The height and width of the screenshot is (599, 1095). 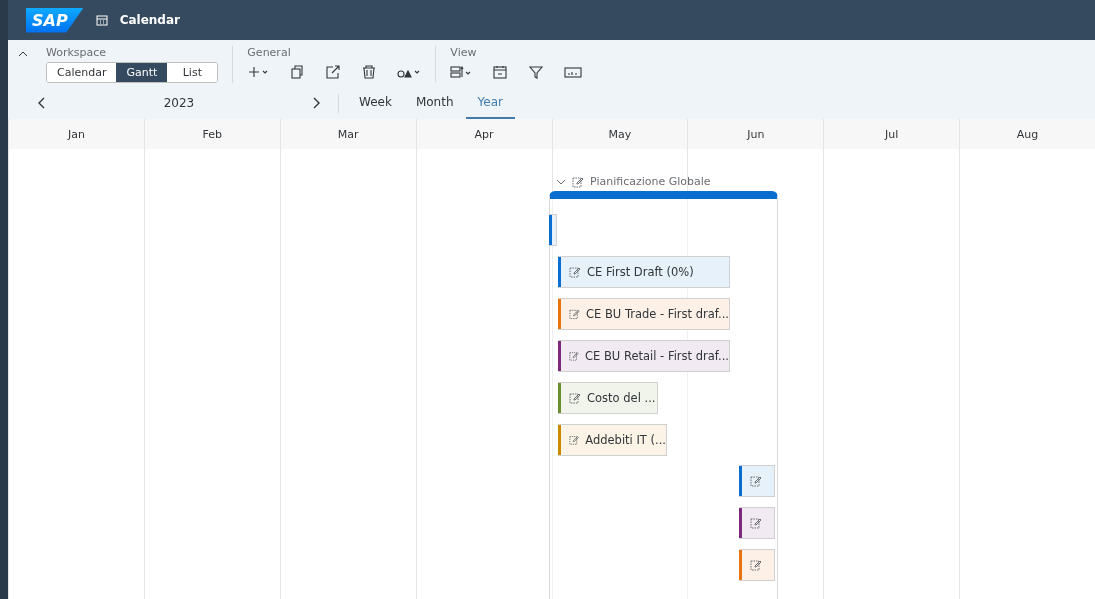 What do you see at coordinates (297, 72) in the screenshot?
I see `copy-icon` at bounding box center [297, 72].